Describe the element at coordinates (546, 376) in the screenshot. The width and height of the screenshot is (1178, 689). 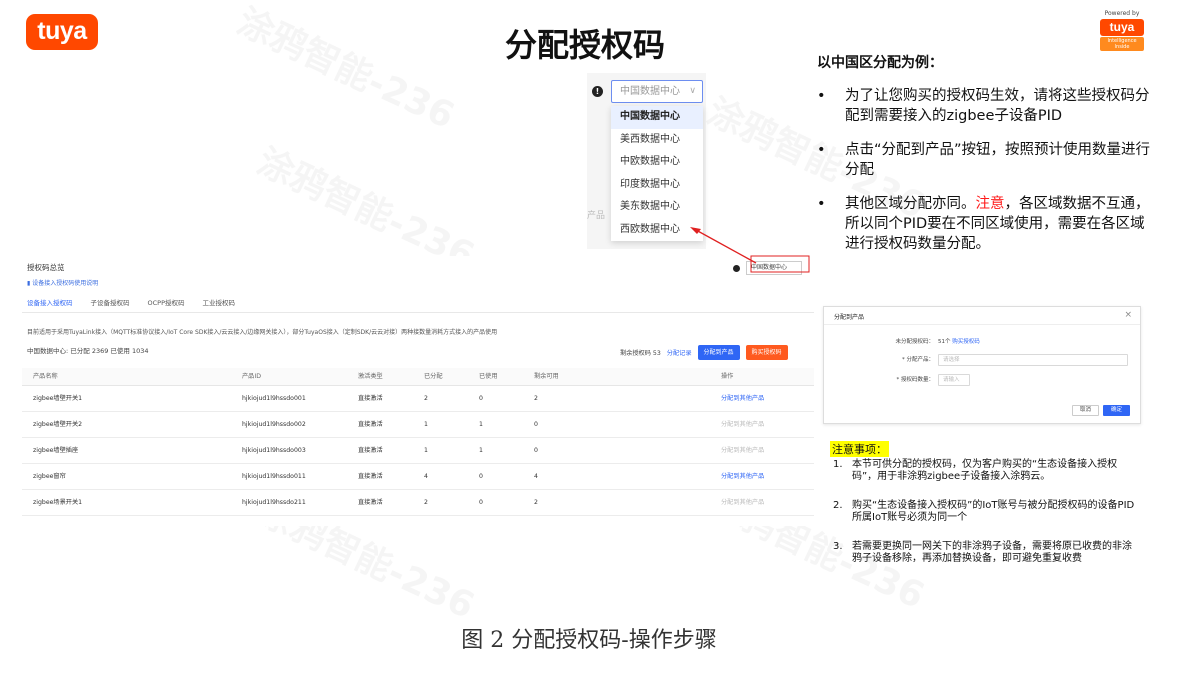
I see `column-header: 剩余可用` at that location.